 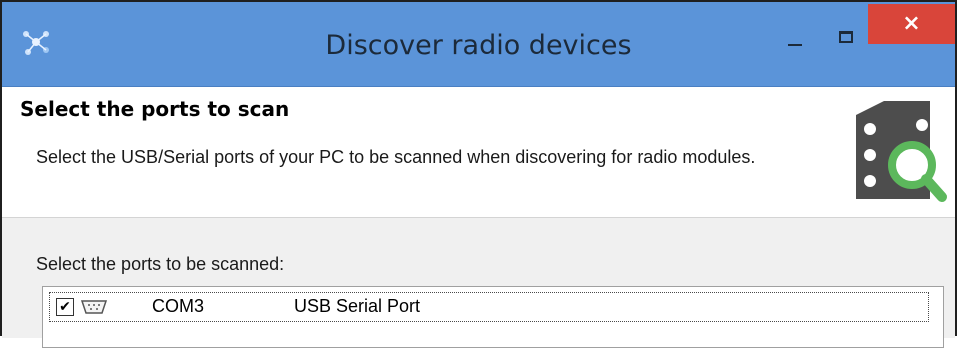 What do you see at coordinates (794, 40) in the screenshot?
I see `minimize-button` at bounding box center [794, 40].